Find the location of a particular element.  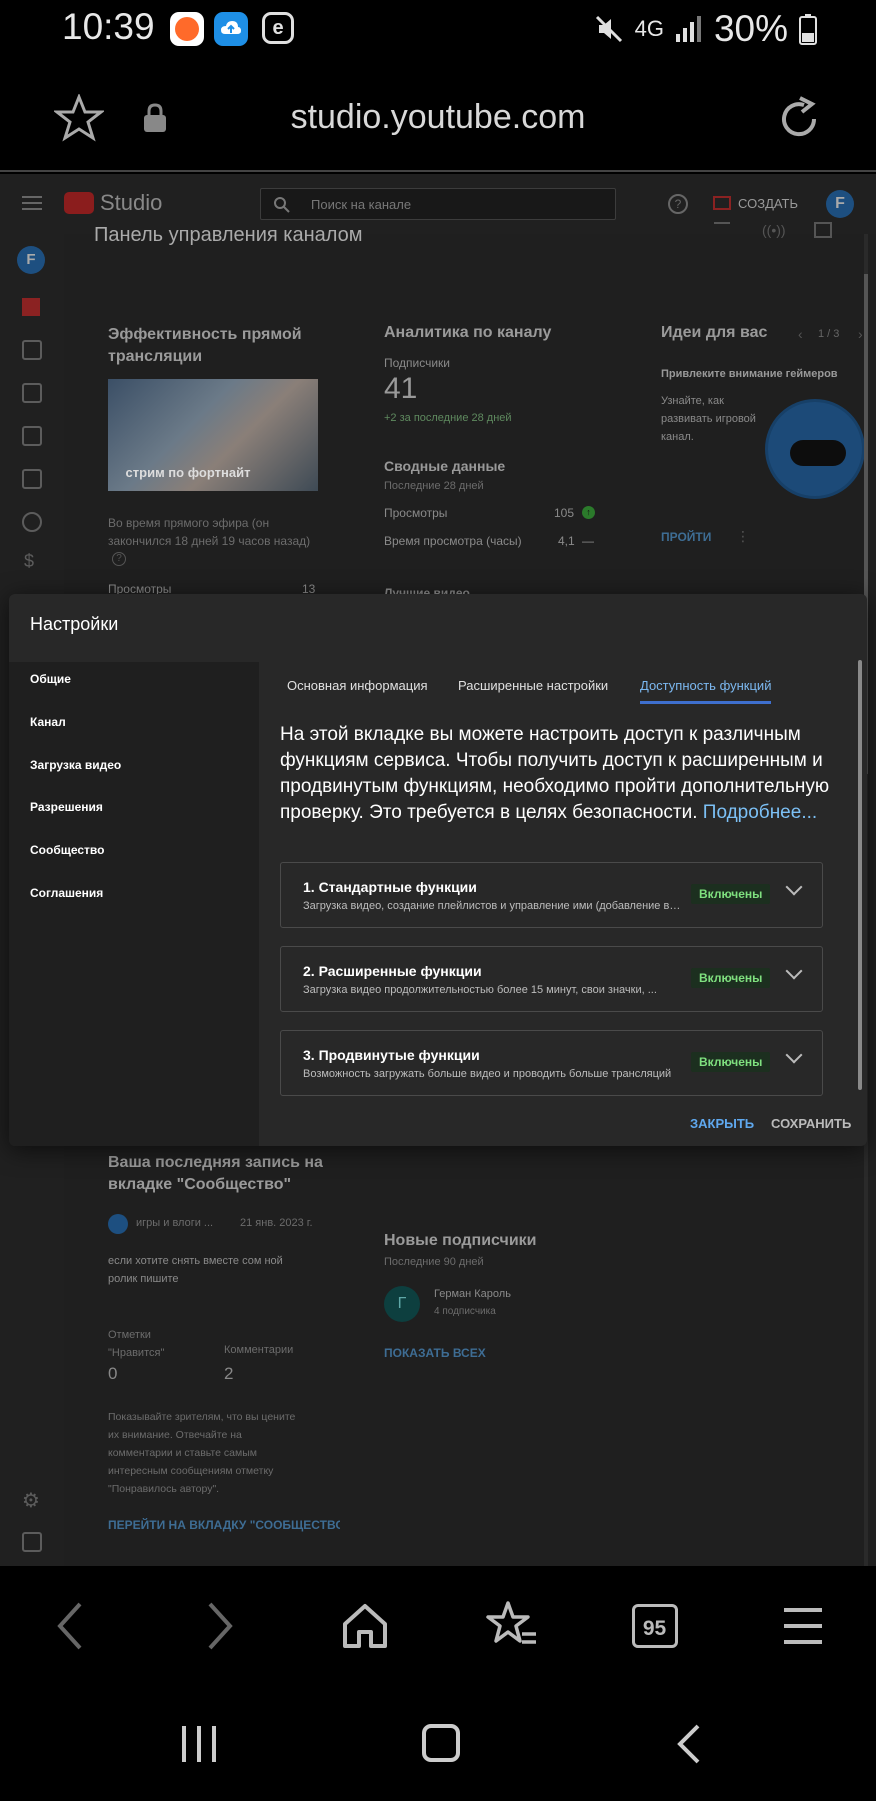

close-button: ЗАКРЫТЬ is located at coordinates (722, 1123).